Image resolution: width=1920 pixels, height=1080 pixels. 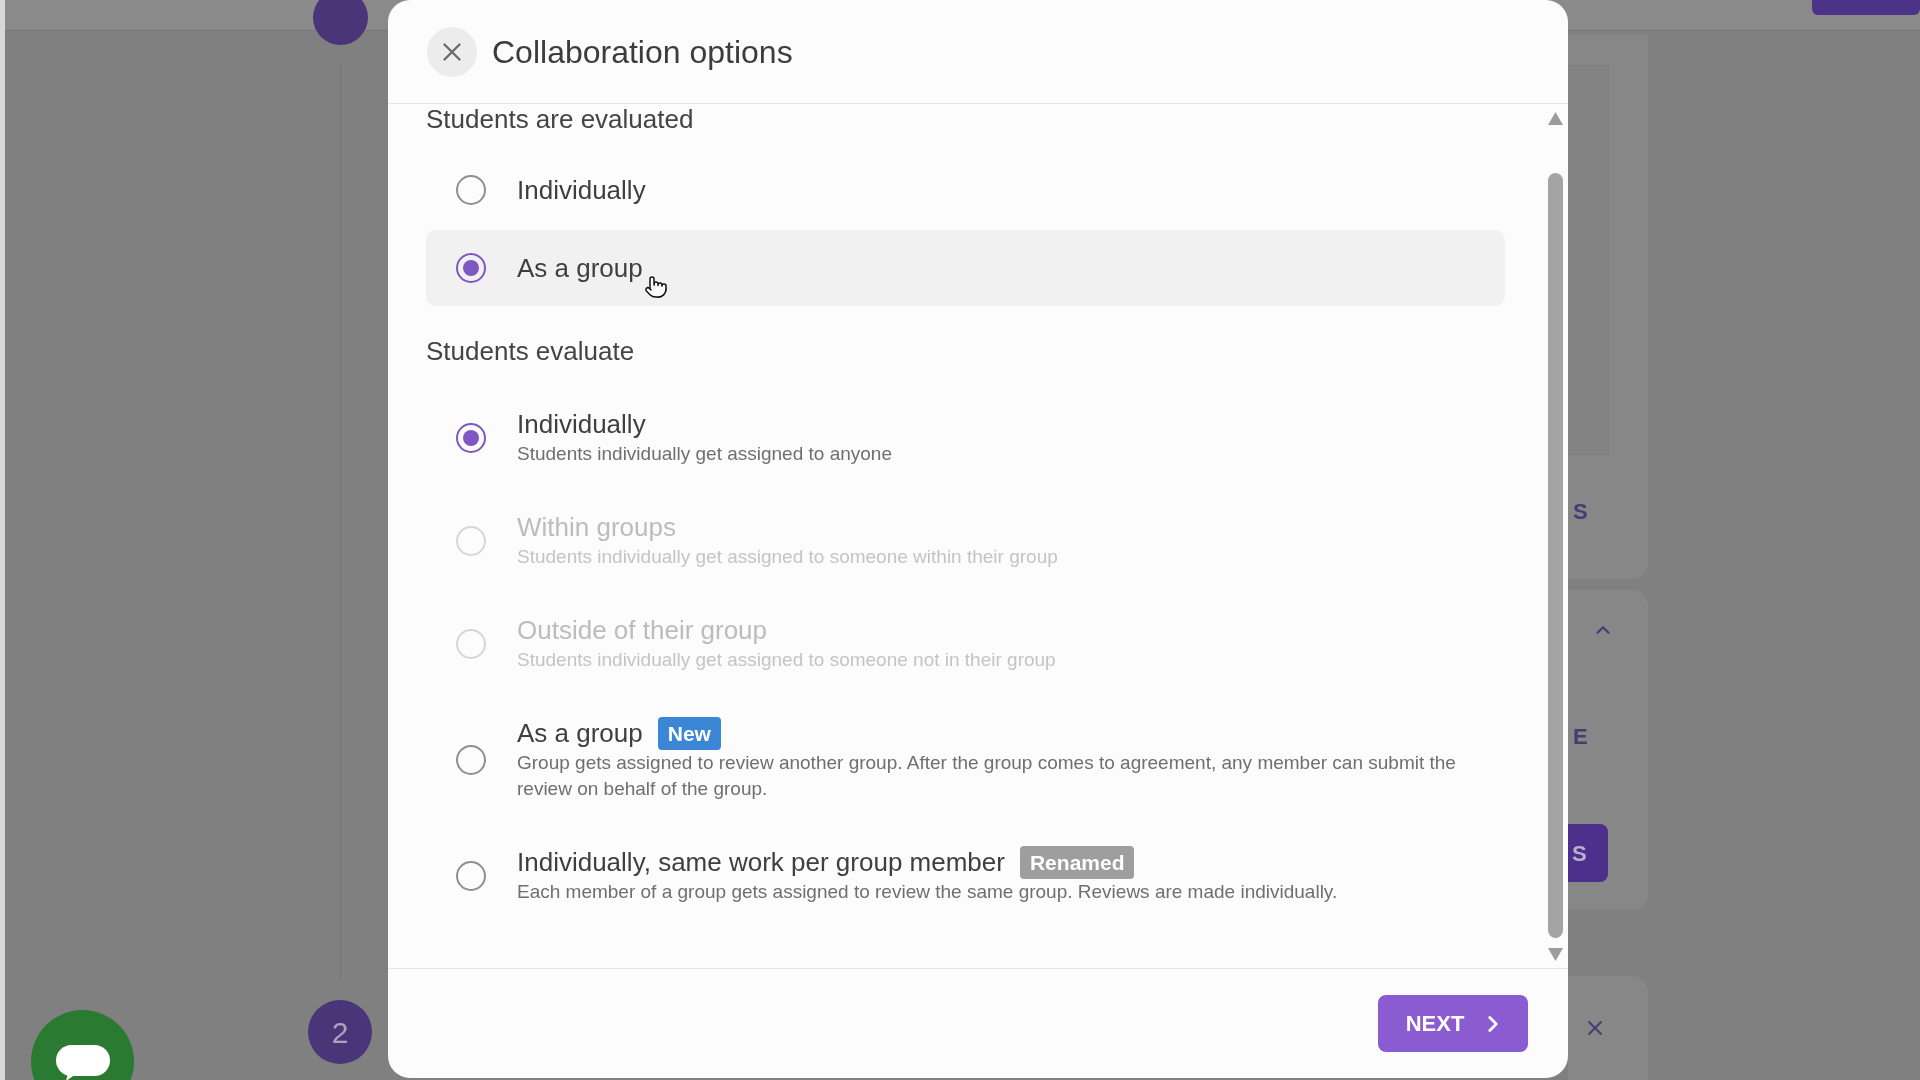 What do you see at coordinates (1453, 1023) in the screenshot?
I see `next-button: NEXT` at bounding box center [1453, 1023].